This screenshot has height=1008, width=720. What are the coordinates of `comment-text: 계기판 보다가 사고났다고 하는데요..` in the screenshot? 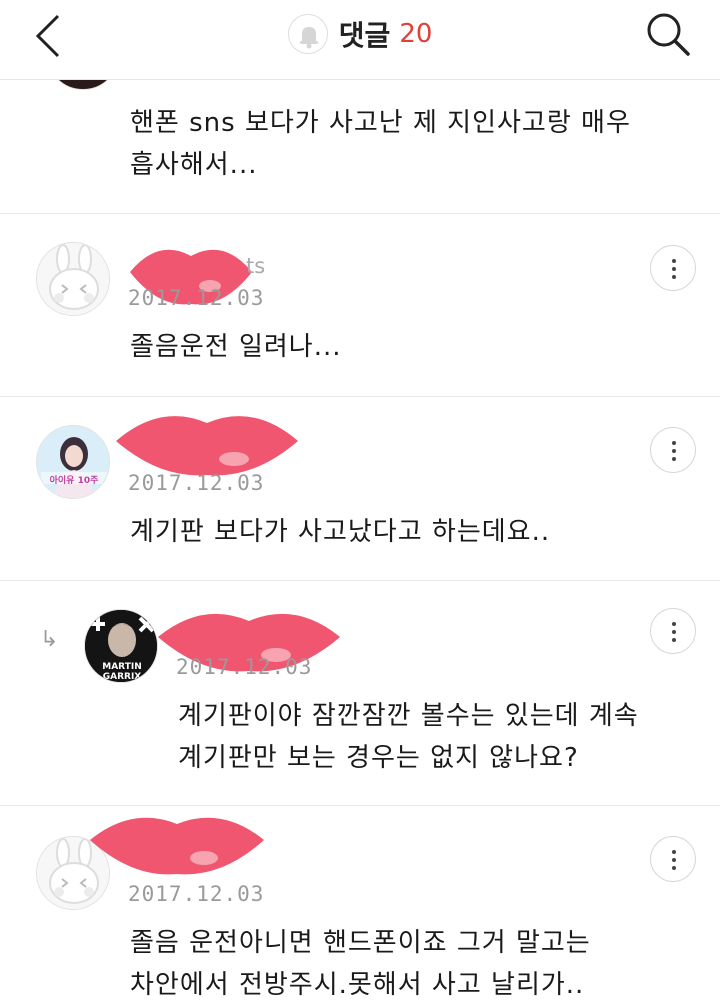 It's located at (340, 532).